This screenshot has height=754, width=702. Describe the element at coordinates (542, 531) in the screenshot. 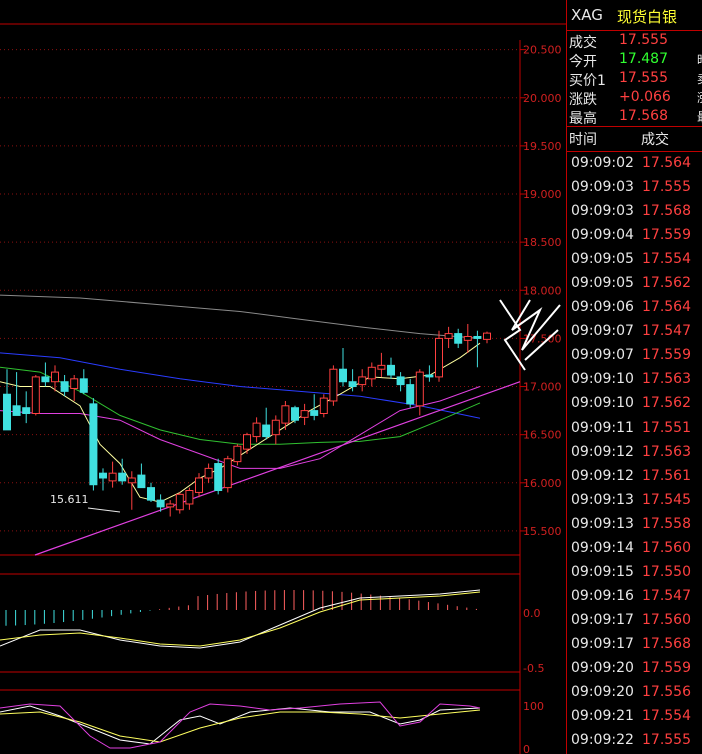

I see `price-axis-label: 15.500` at that location.